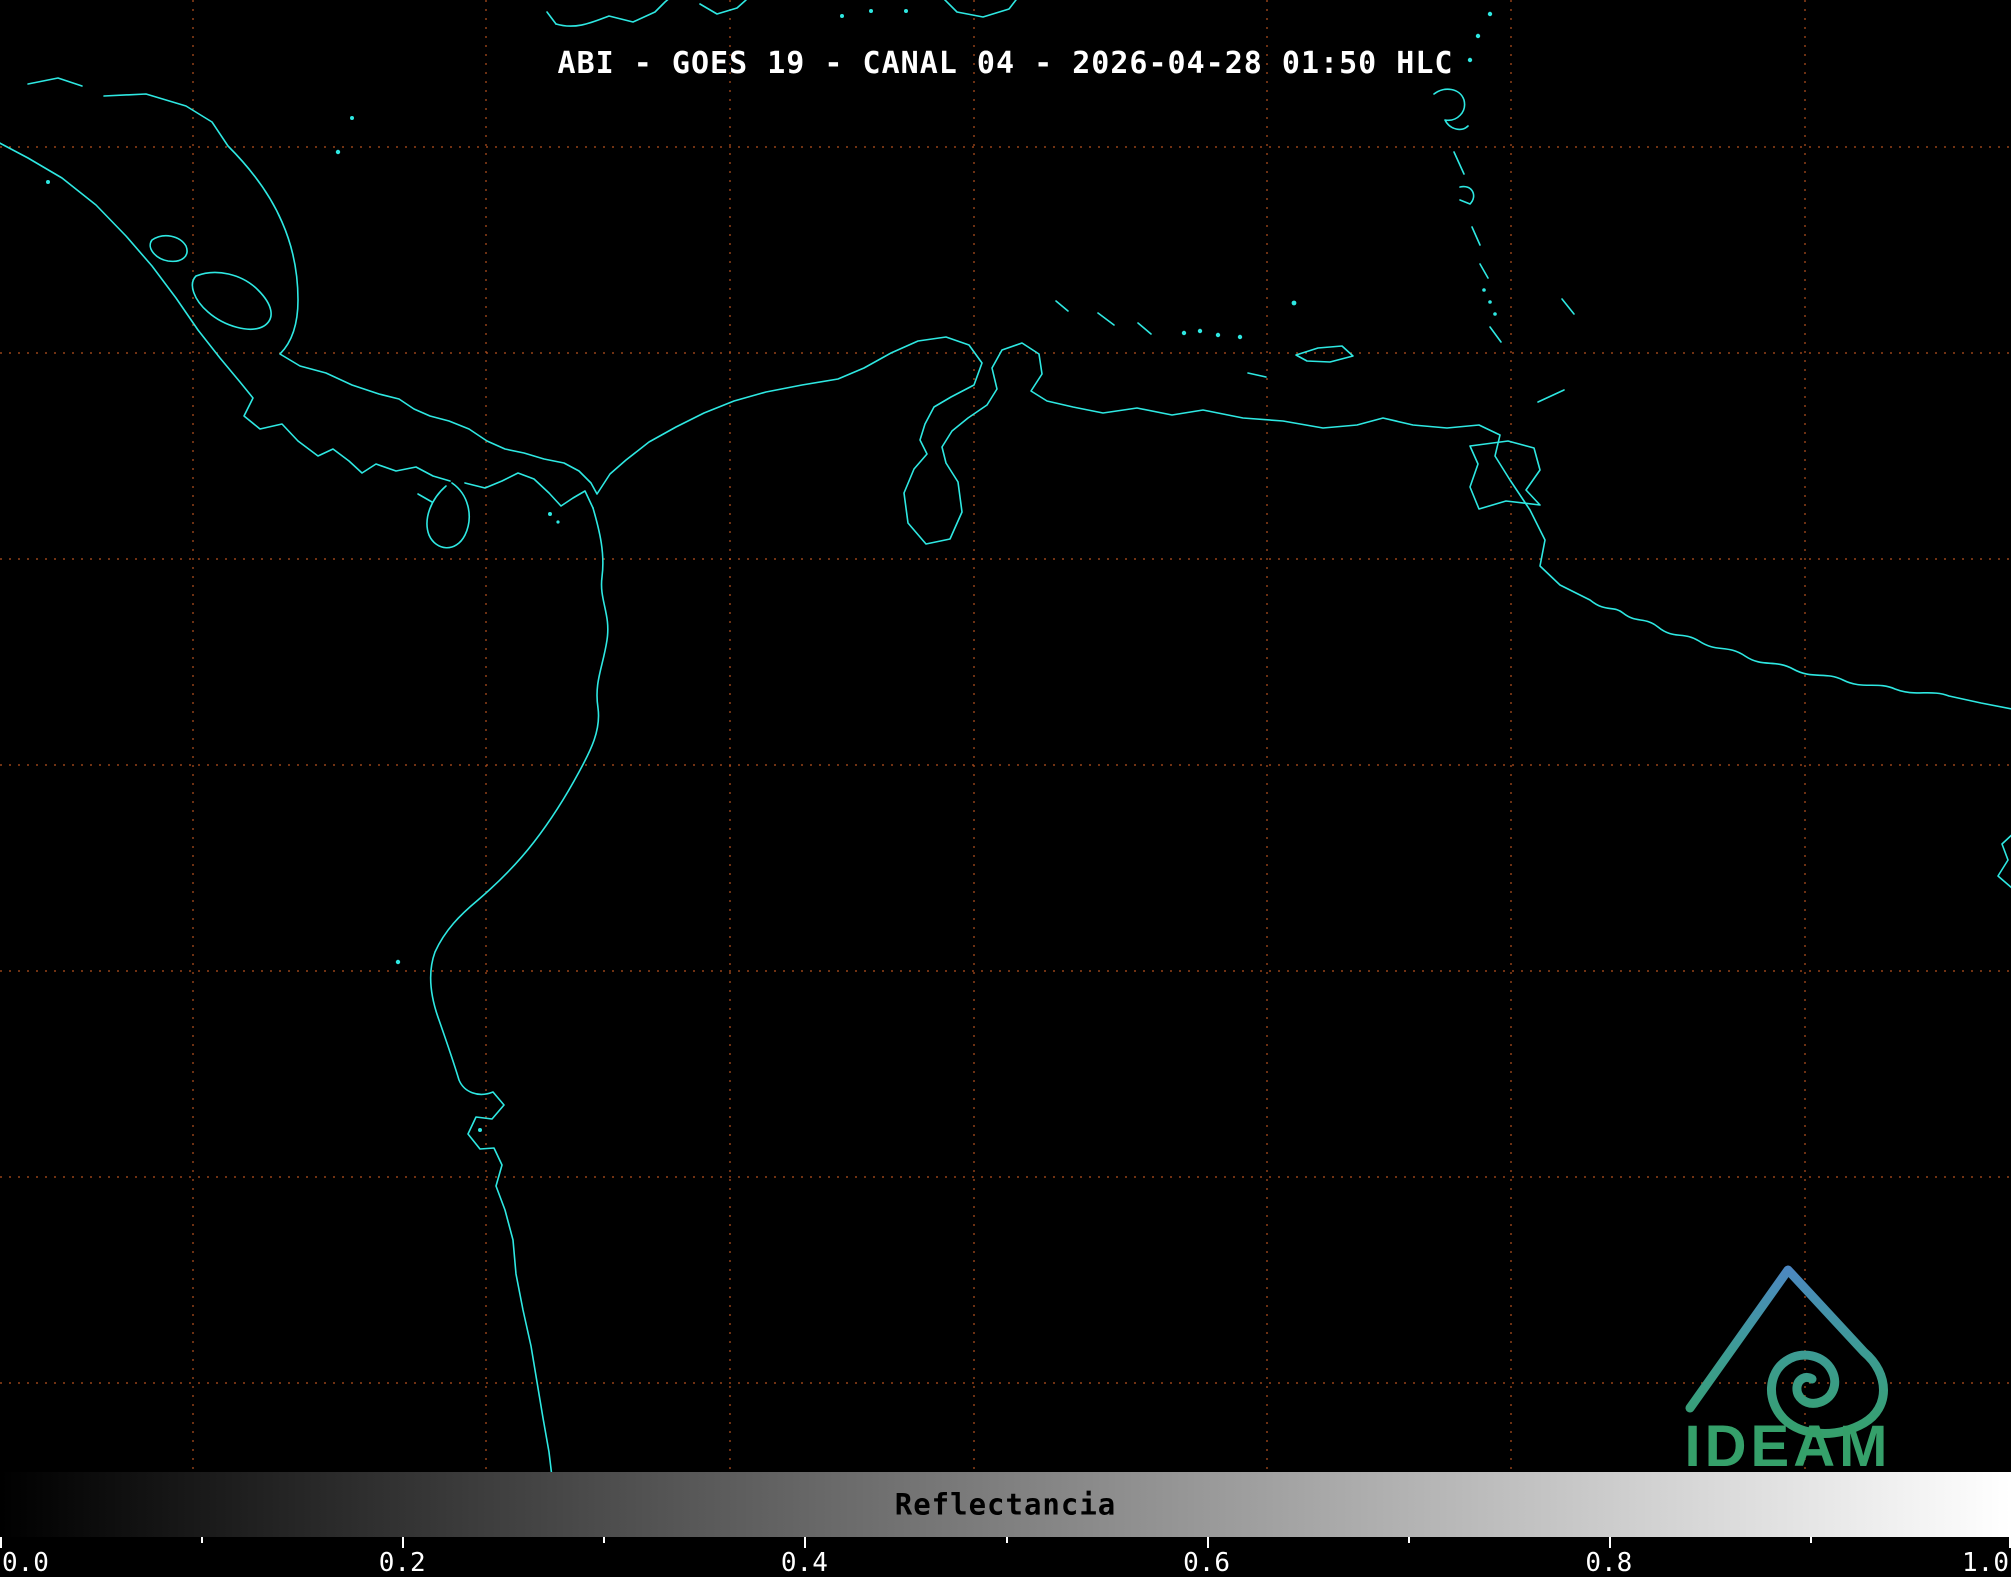  I want to click on colorbar-tick-label: 0.8, so click(1609, 1562).